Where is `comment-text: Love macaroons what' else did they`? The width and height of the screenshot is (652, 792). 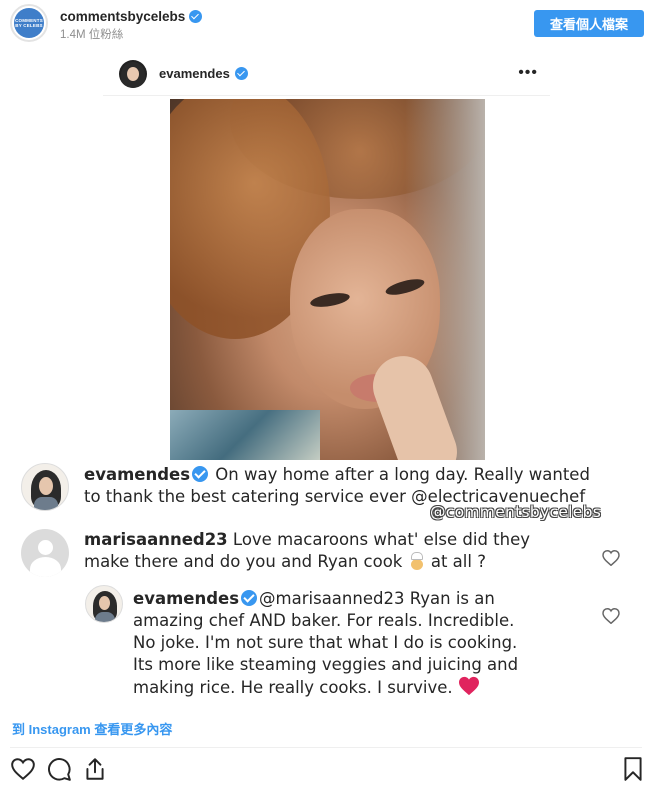 comment-text: Love macaroons what' else did they is located at coordinates (381, 539).